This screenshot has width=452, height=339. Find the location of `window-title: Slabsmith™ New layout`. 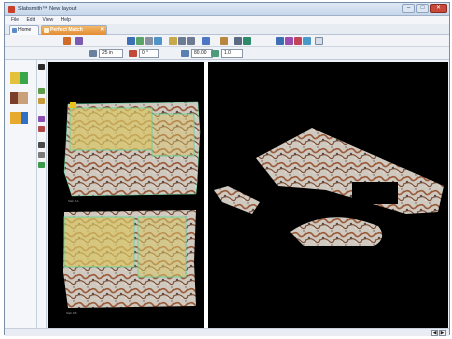

window-title: Slabsmith™ New layout is located at coordinates (47, 9).